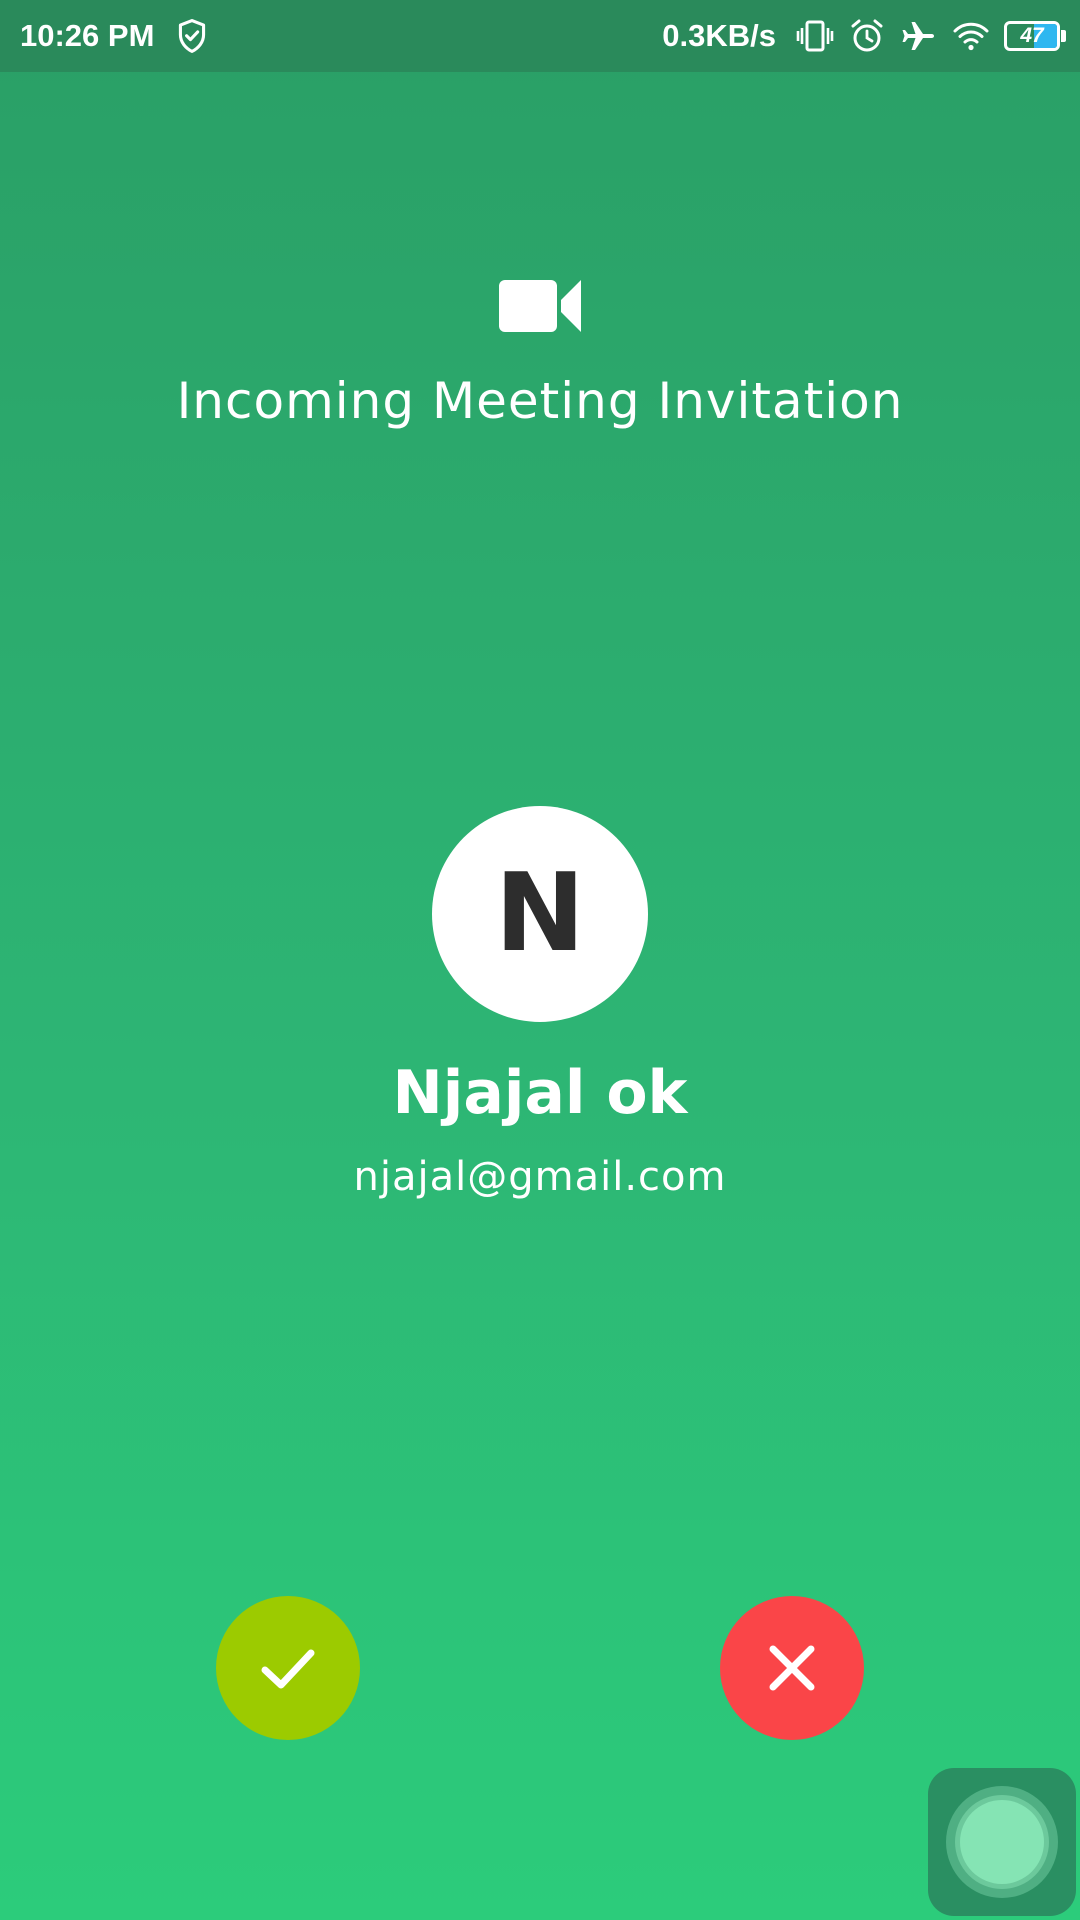  What do you see at coordinates (867, 35) in the screenshot?
I see `alarm-icon` at bounding box center [867, 35].